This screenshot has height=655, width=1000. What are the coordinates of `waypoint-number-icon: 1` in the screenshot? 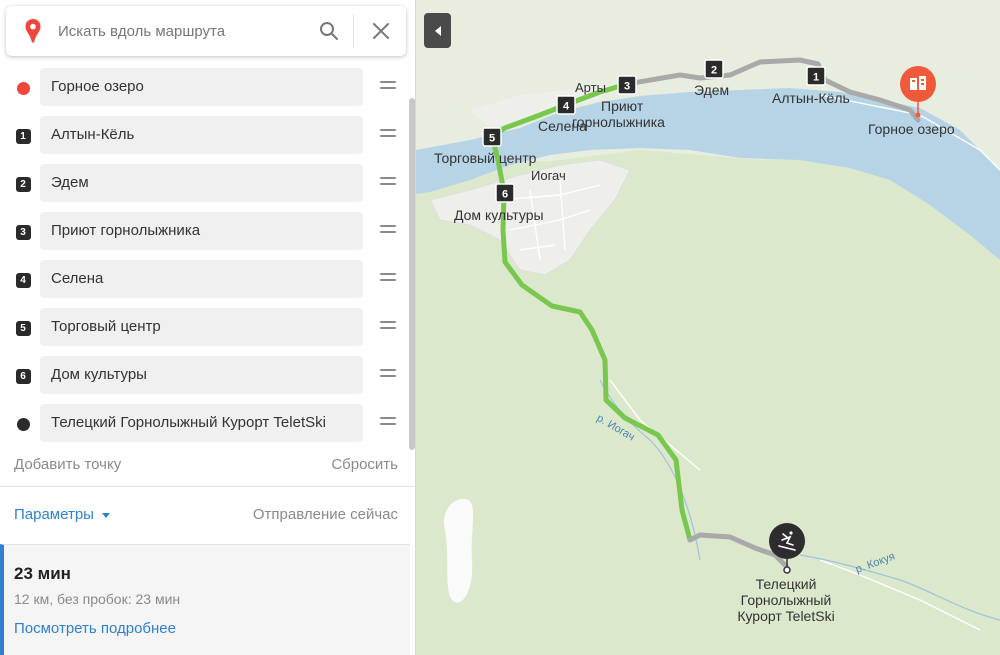 It's located at (23, 136).